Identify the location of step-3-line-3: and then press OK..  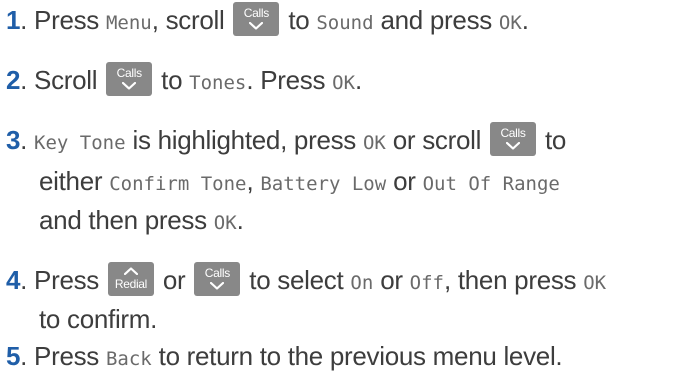
(141, 220).